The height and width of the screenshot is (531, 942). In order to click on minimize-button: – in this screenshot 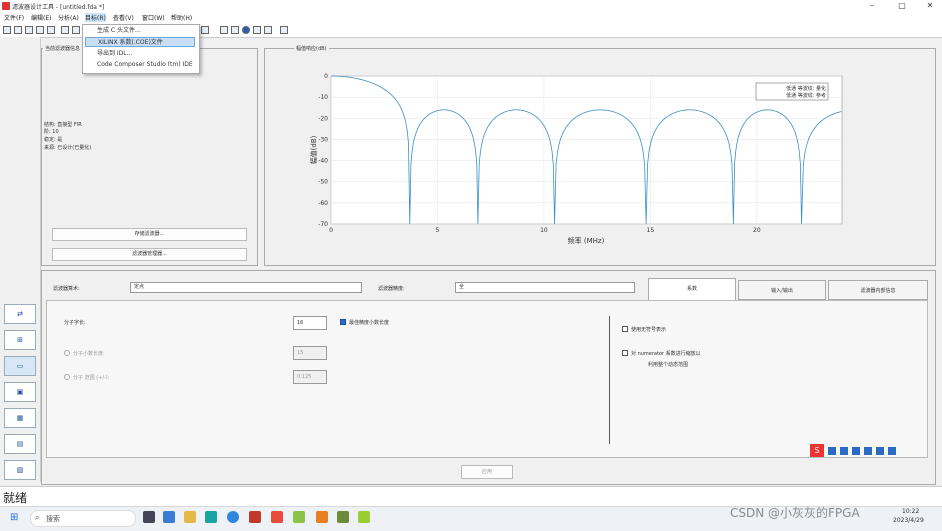, I will do `click(872, 6)`.